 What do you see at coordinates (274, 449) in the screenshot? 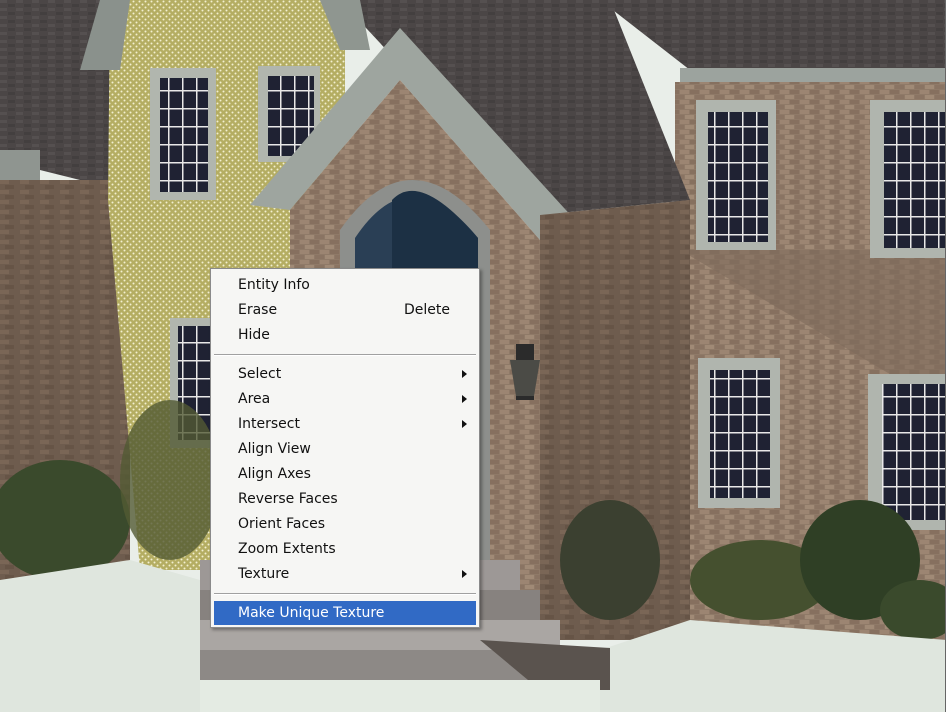
I see `menu-item-label: Align View` at bounding box center [274, 449].